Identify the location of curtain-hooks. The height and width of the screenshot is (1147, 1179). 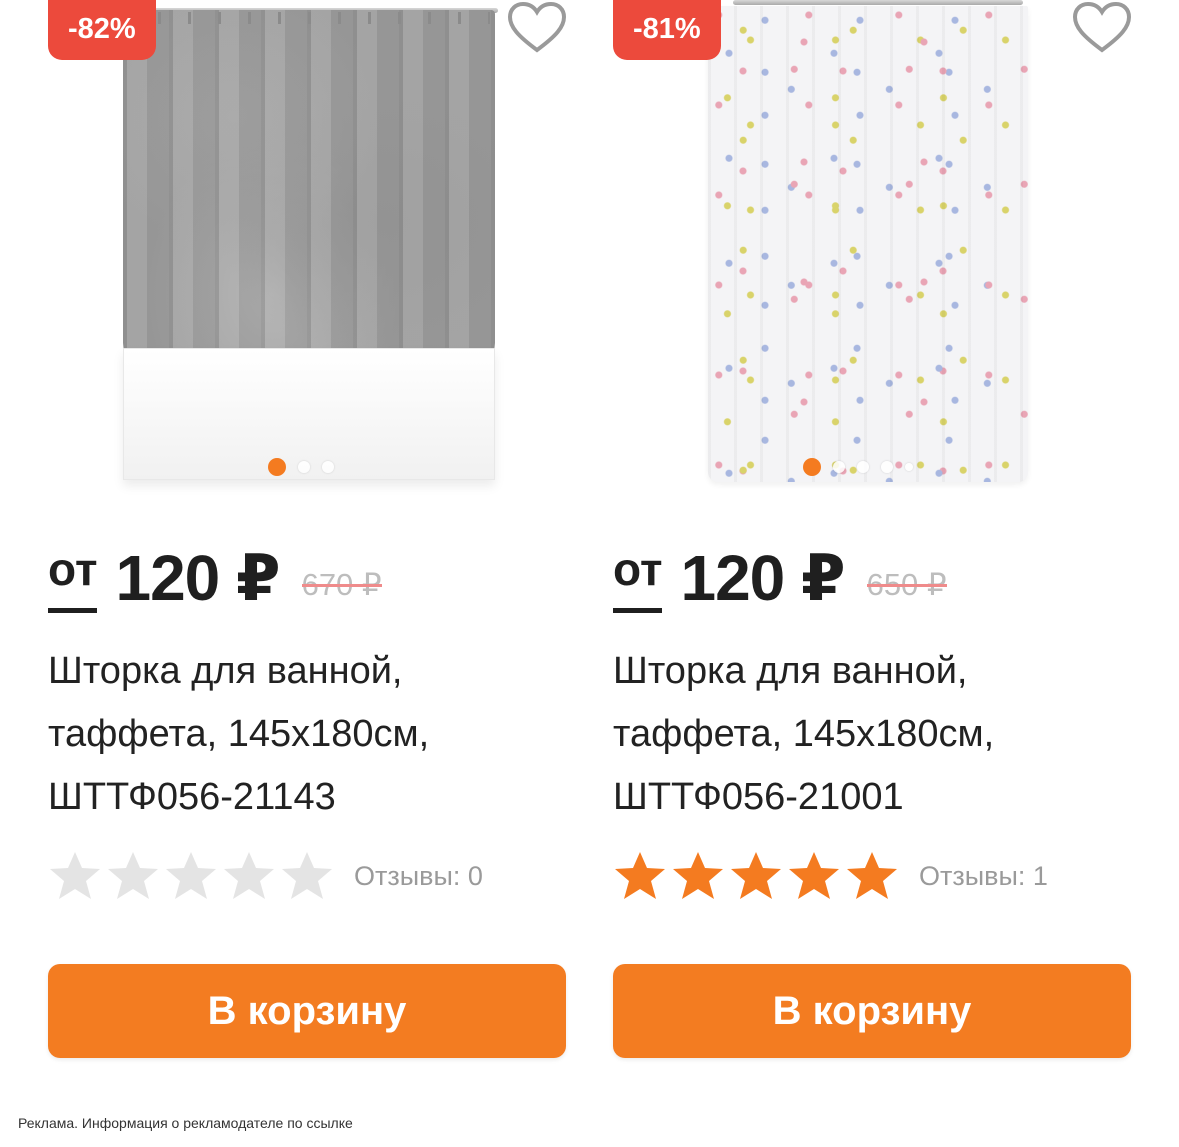
(309, 18).